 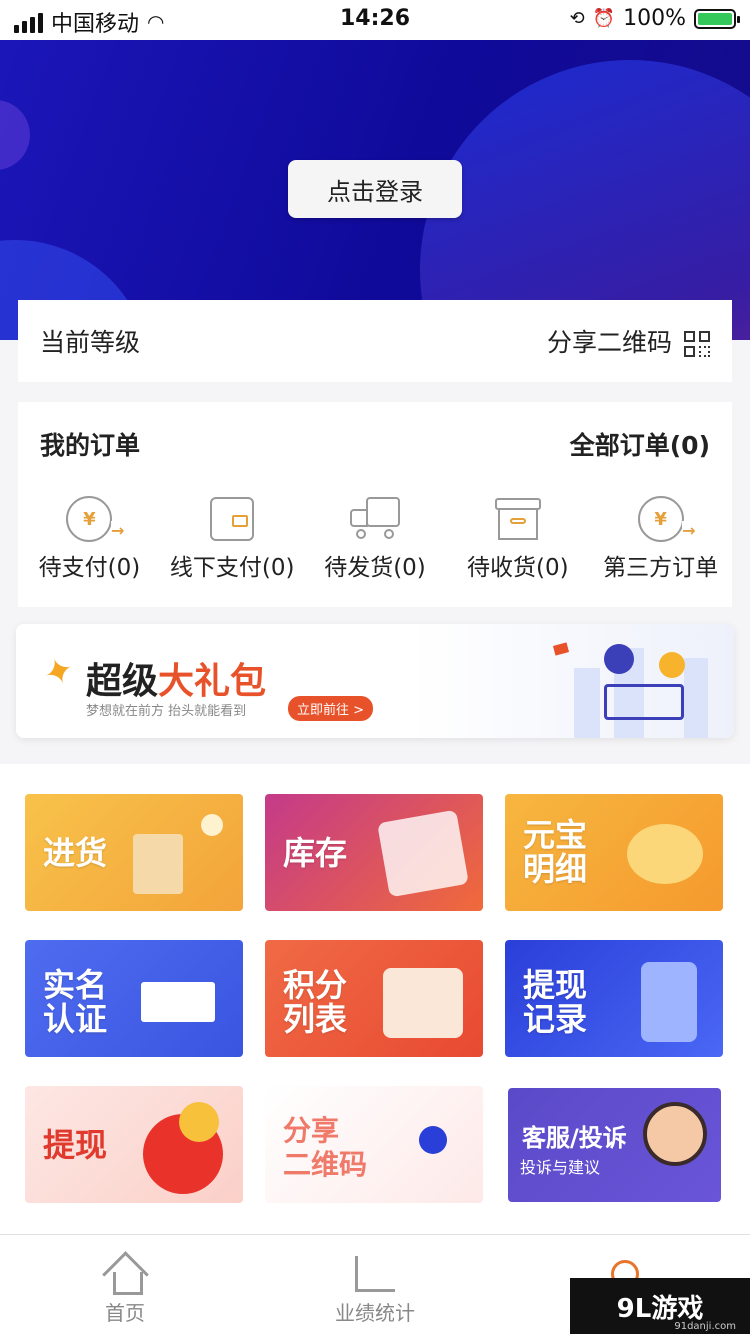 What do you see at coordinates (331, 708) in the screenshot?
I see `promo-cta-button: 立即前往 >` at bounding box center [331, 708].